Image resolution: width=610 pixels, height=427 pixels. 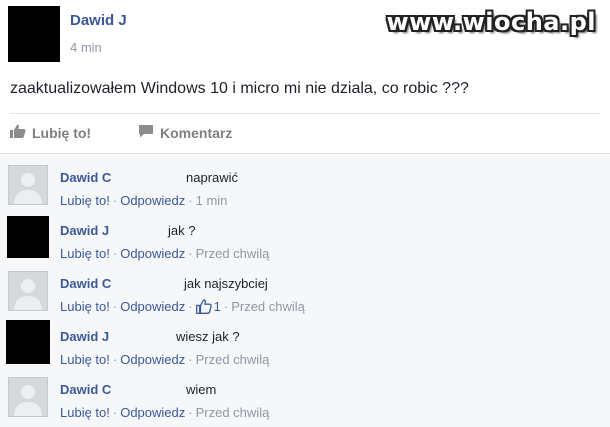 What do you see at coordinates (226, 283) in the screenshot?
I see `comment-text: jak najszybciej` at bounding box center [226, 283].